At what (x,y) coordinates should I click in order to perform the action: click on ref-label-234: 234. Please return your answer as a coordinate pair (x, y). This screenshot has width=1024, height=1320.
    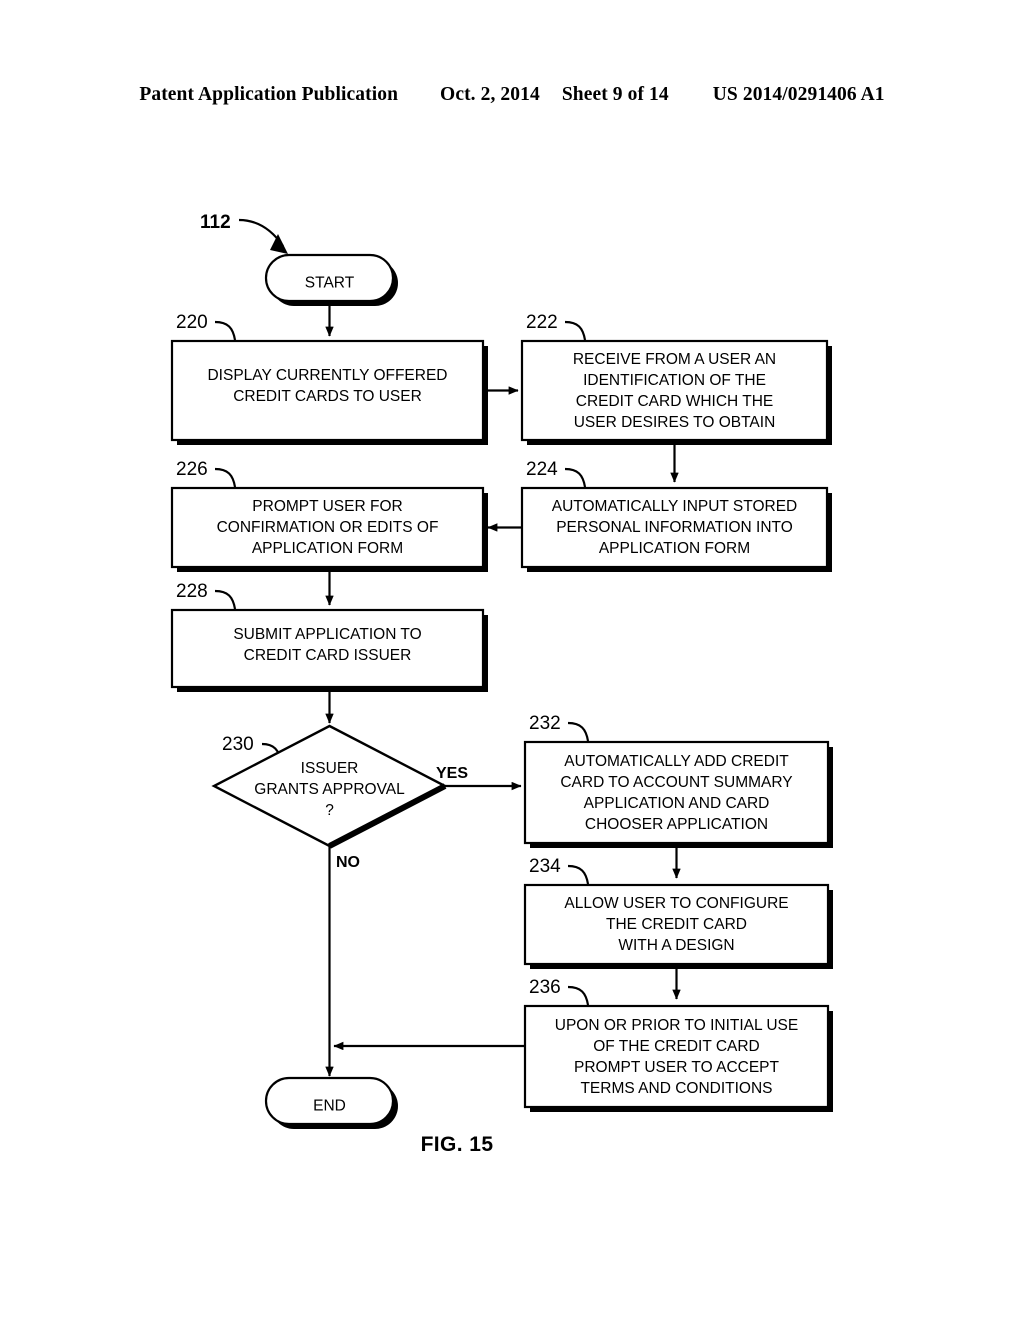
    Looking at the image, I should click on (545, 866).